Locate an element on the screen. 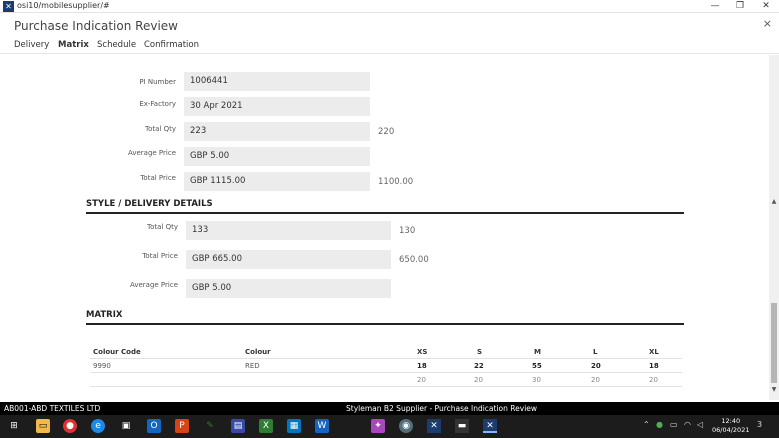  ref-s: 20 is located at coordinates (478, 380).